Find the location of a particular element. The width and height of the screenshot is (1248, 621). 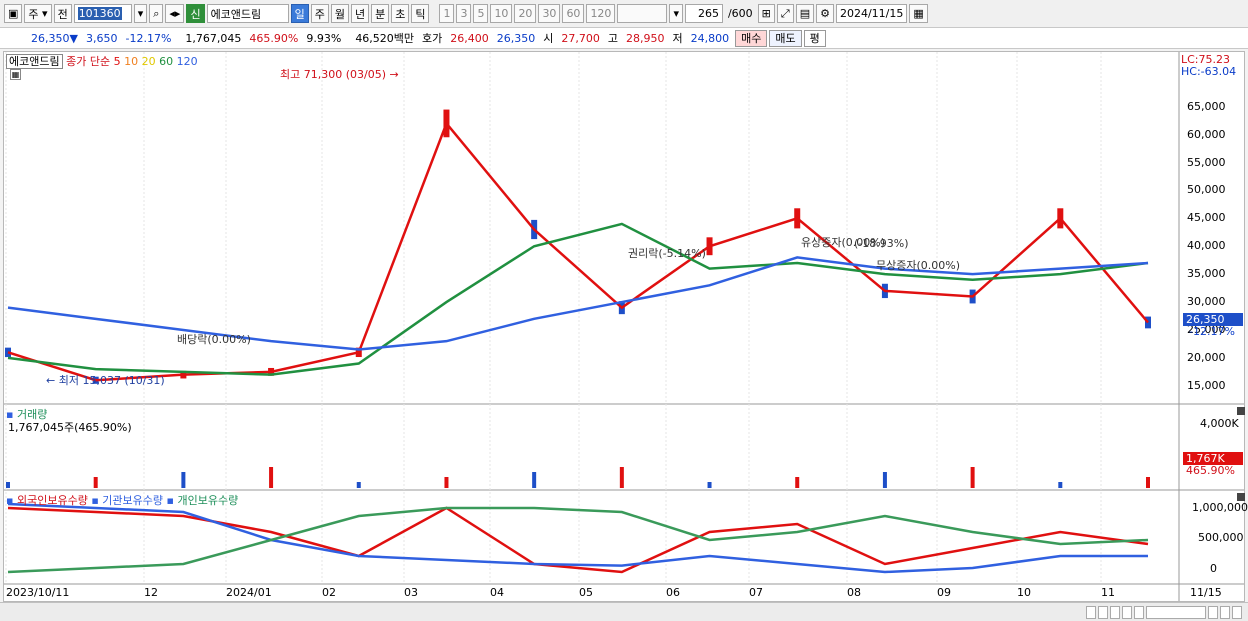

scroll-play-icon is located at coordinates (1127, 612).